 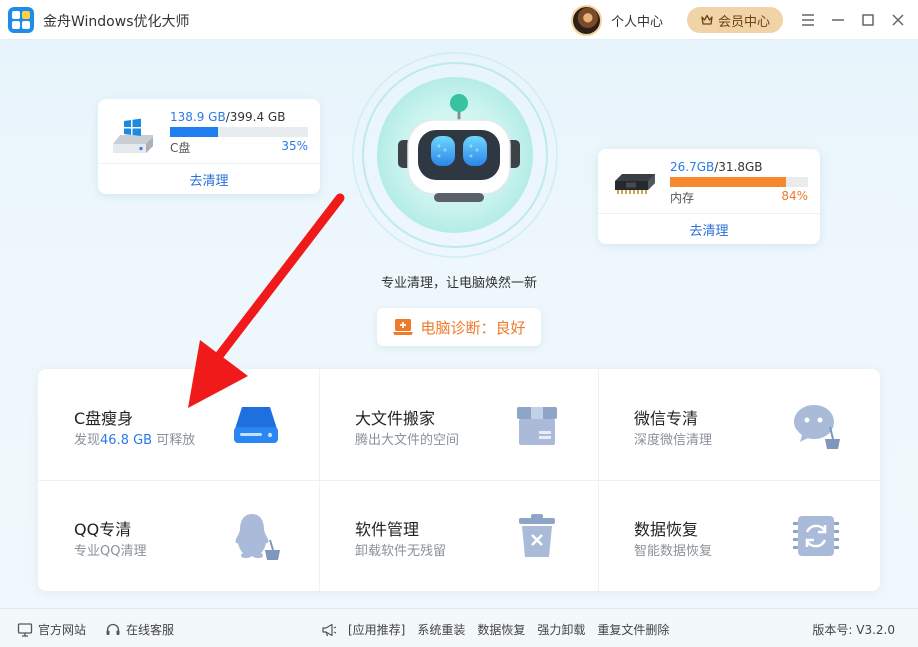 I want to click on tool-subtitle: 腾出大文件的空间, so click(x=407, y=440).